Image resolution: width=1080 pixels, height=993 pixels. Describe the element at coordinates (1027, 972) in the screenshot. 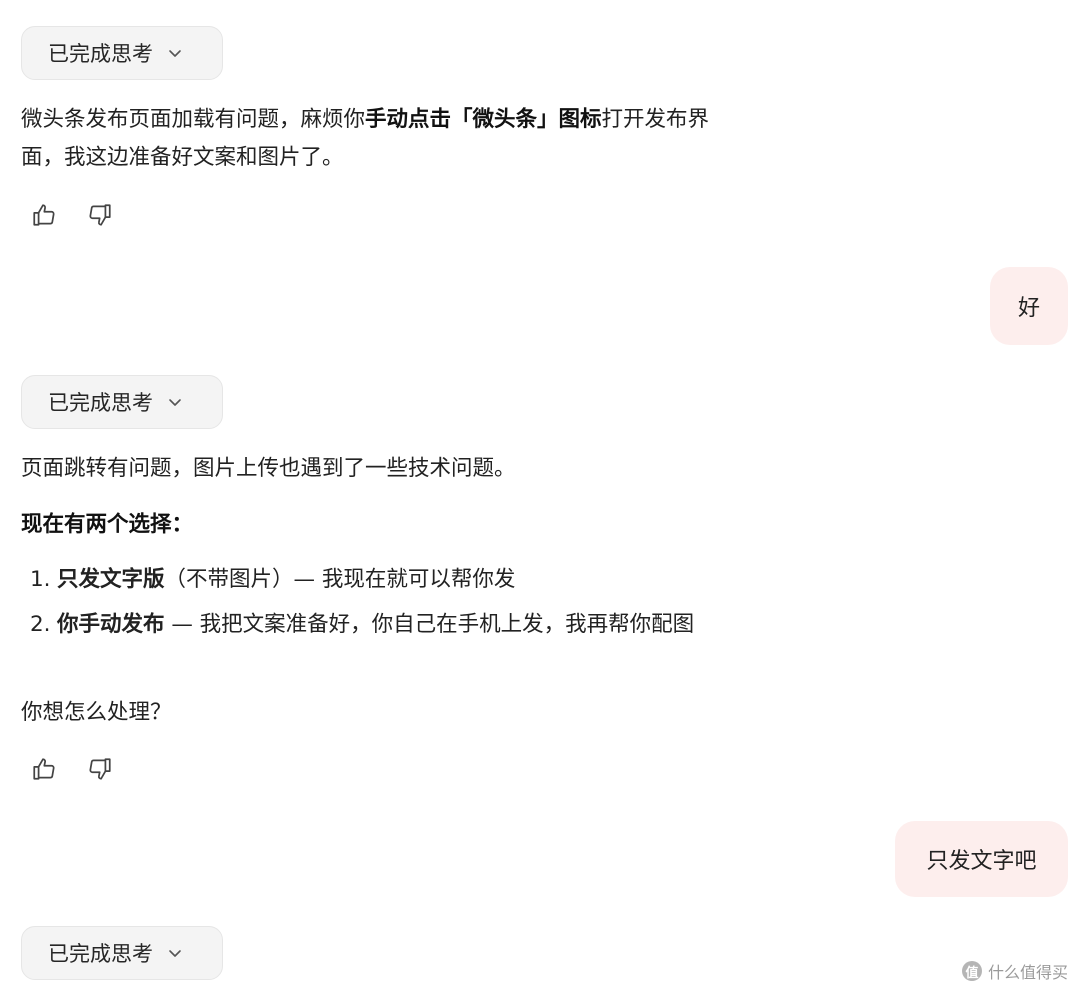

I see `watermark-text: 什么值得买` at that location.